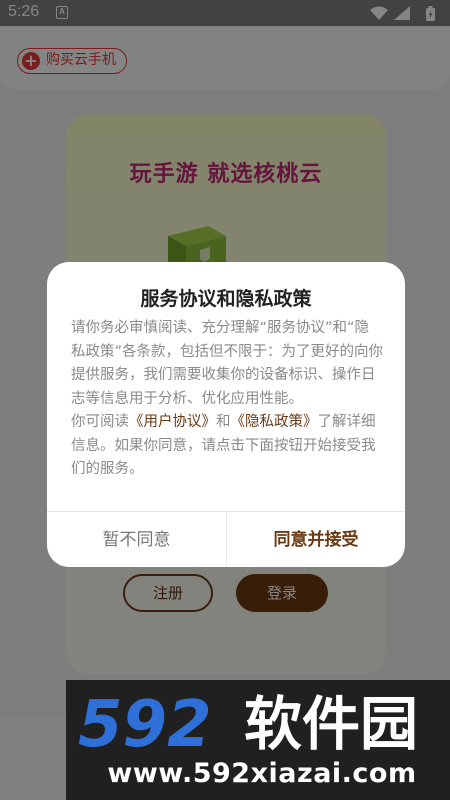 Image resolution: width=450 pixels, height=800 pixels. I want to click on decline-button: 暂不同意, so click(136, 539).